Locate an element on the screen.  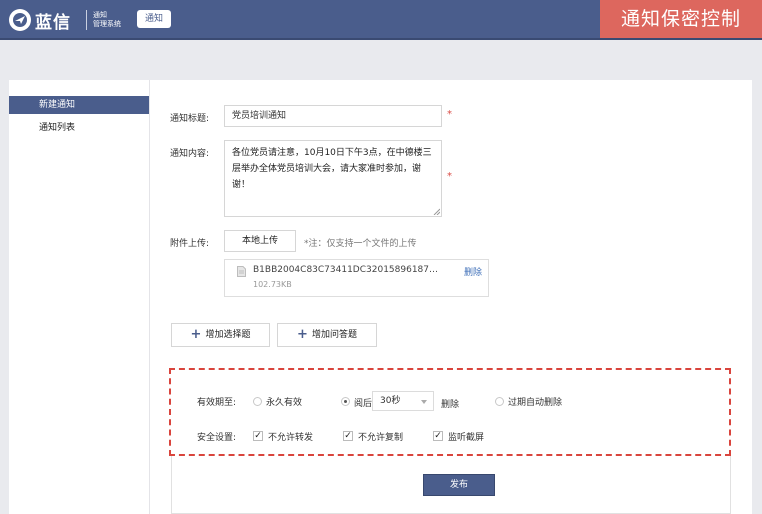
module-tab-notice: 通知 is located at coordinates (154, 19).